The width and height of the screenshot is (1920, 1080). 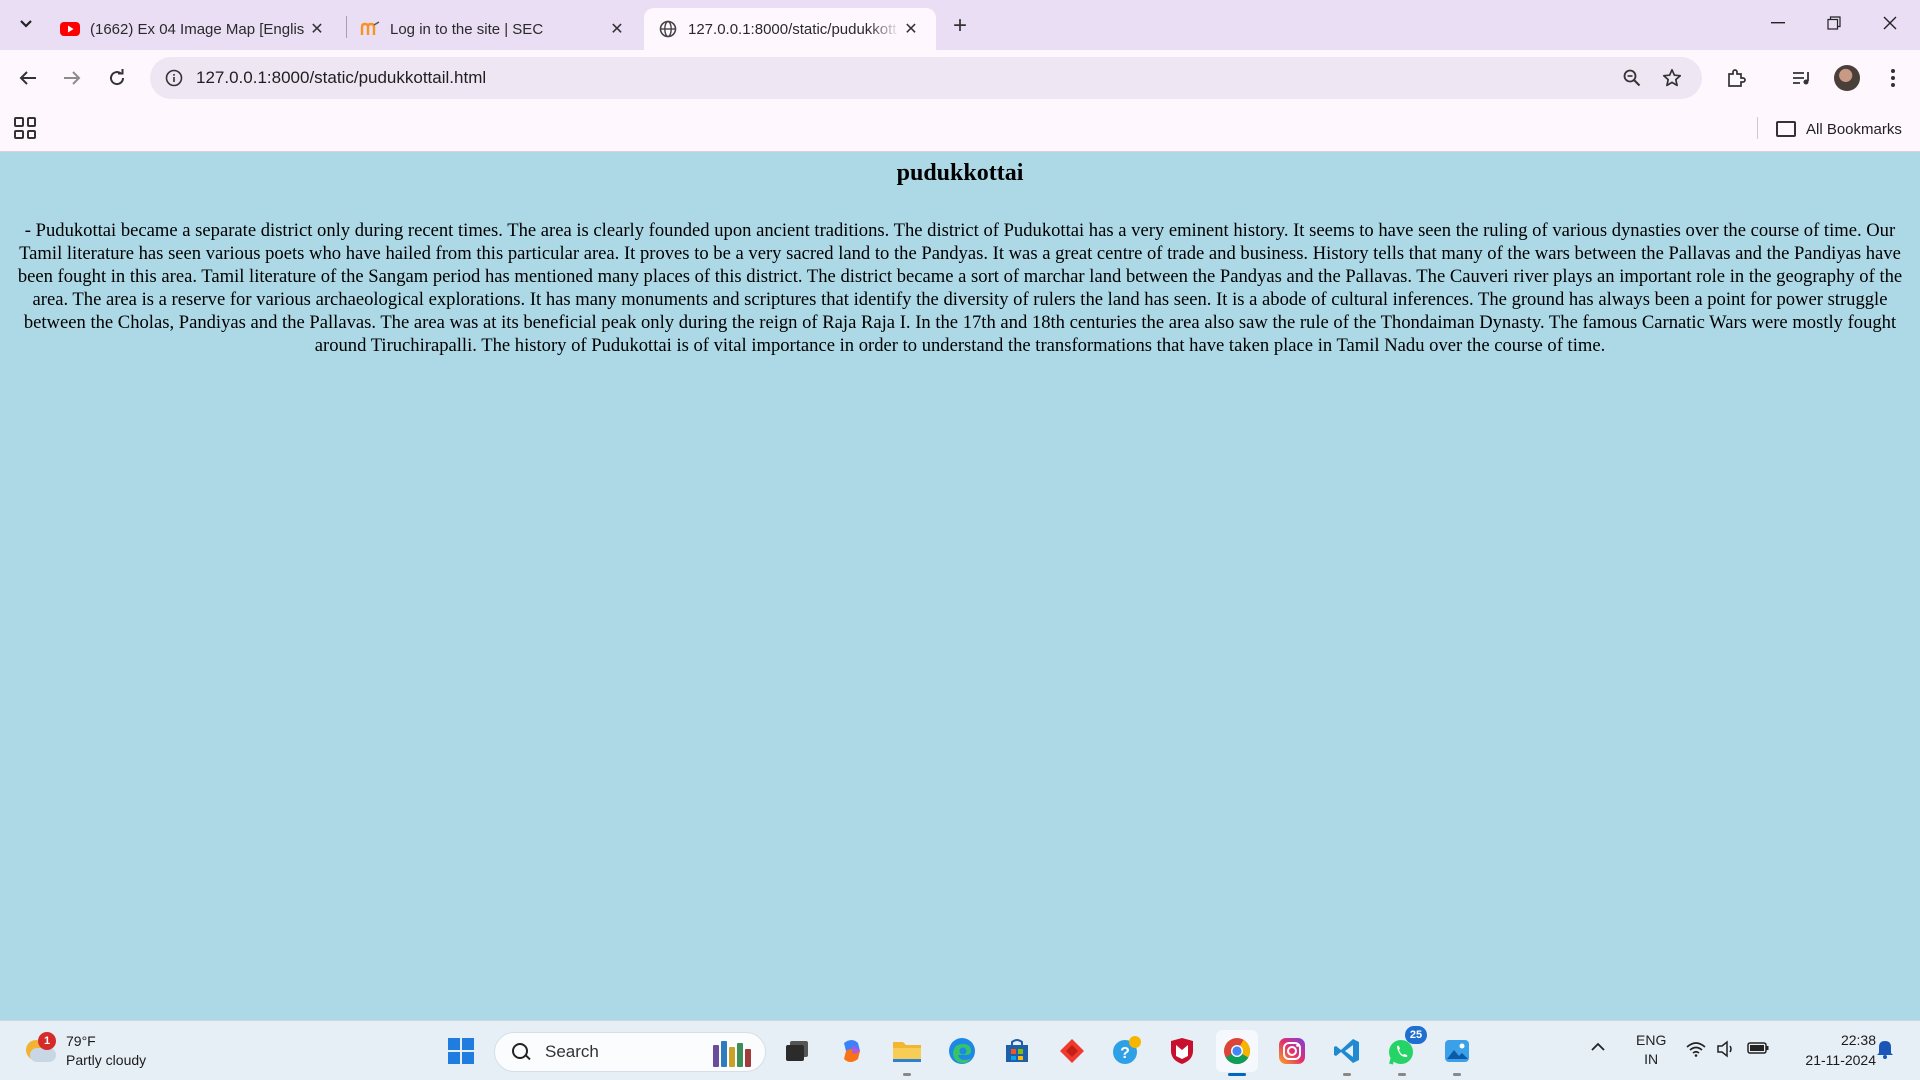 What do you see at coordinates (572, 1051) in the screenshot?
I see `search-placeholder: Search` at bounding box center [572, 1051].